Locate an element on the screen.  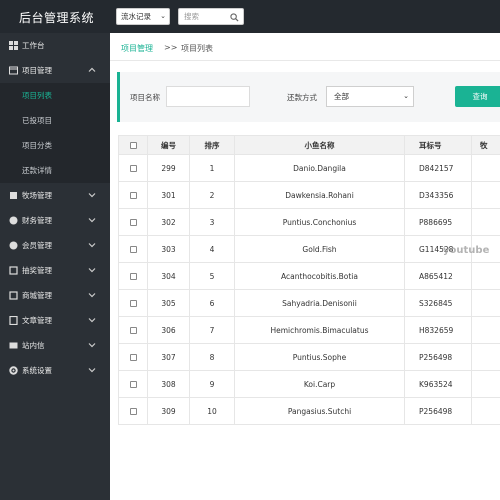
column-header-ear-tag: 耳标号 is located at coordinates (437, 145).